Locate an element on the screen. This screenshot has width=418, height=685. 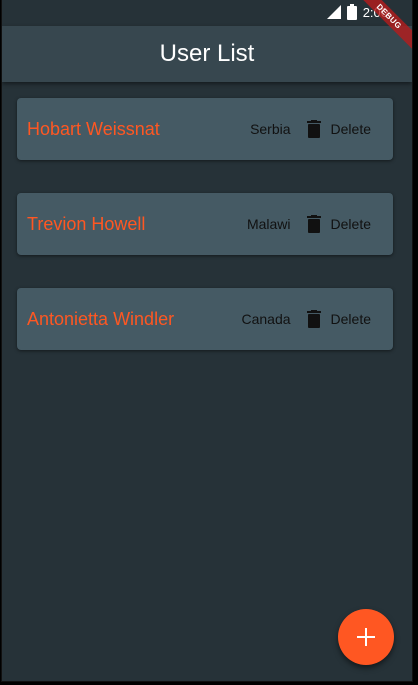
user-card: Hobart Weissnat Serbia Delete is located at coordinates (205, 129).